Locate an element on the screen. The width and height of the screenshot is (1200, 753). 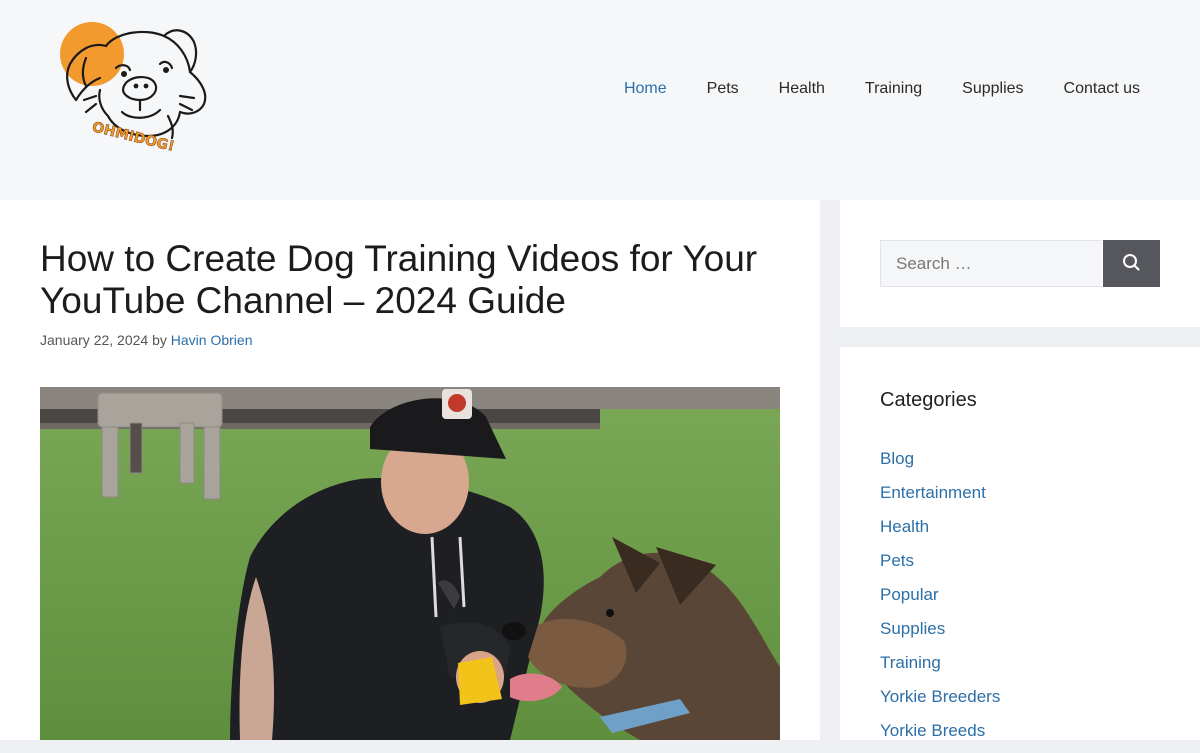
list-item: Supplies is located at coordinates (940, 634).